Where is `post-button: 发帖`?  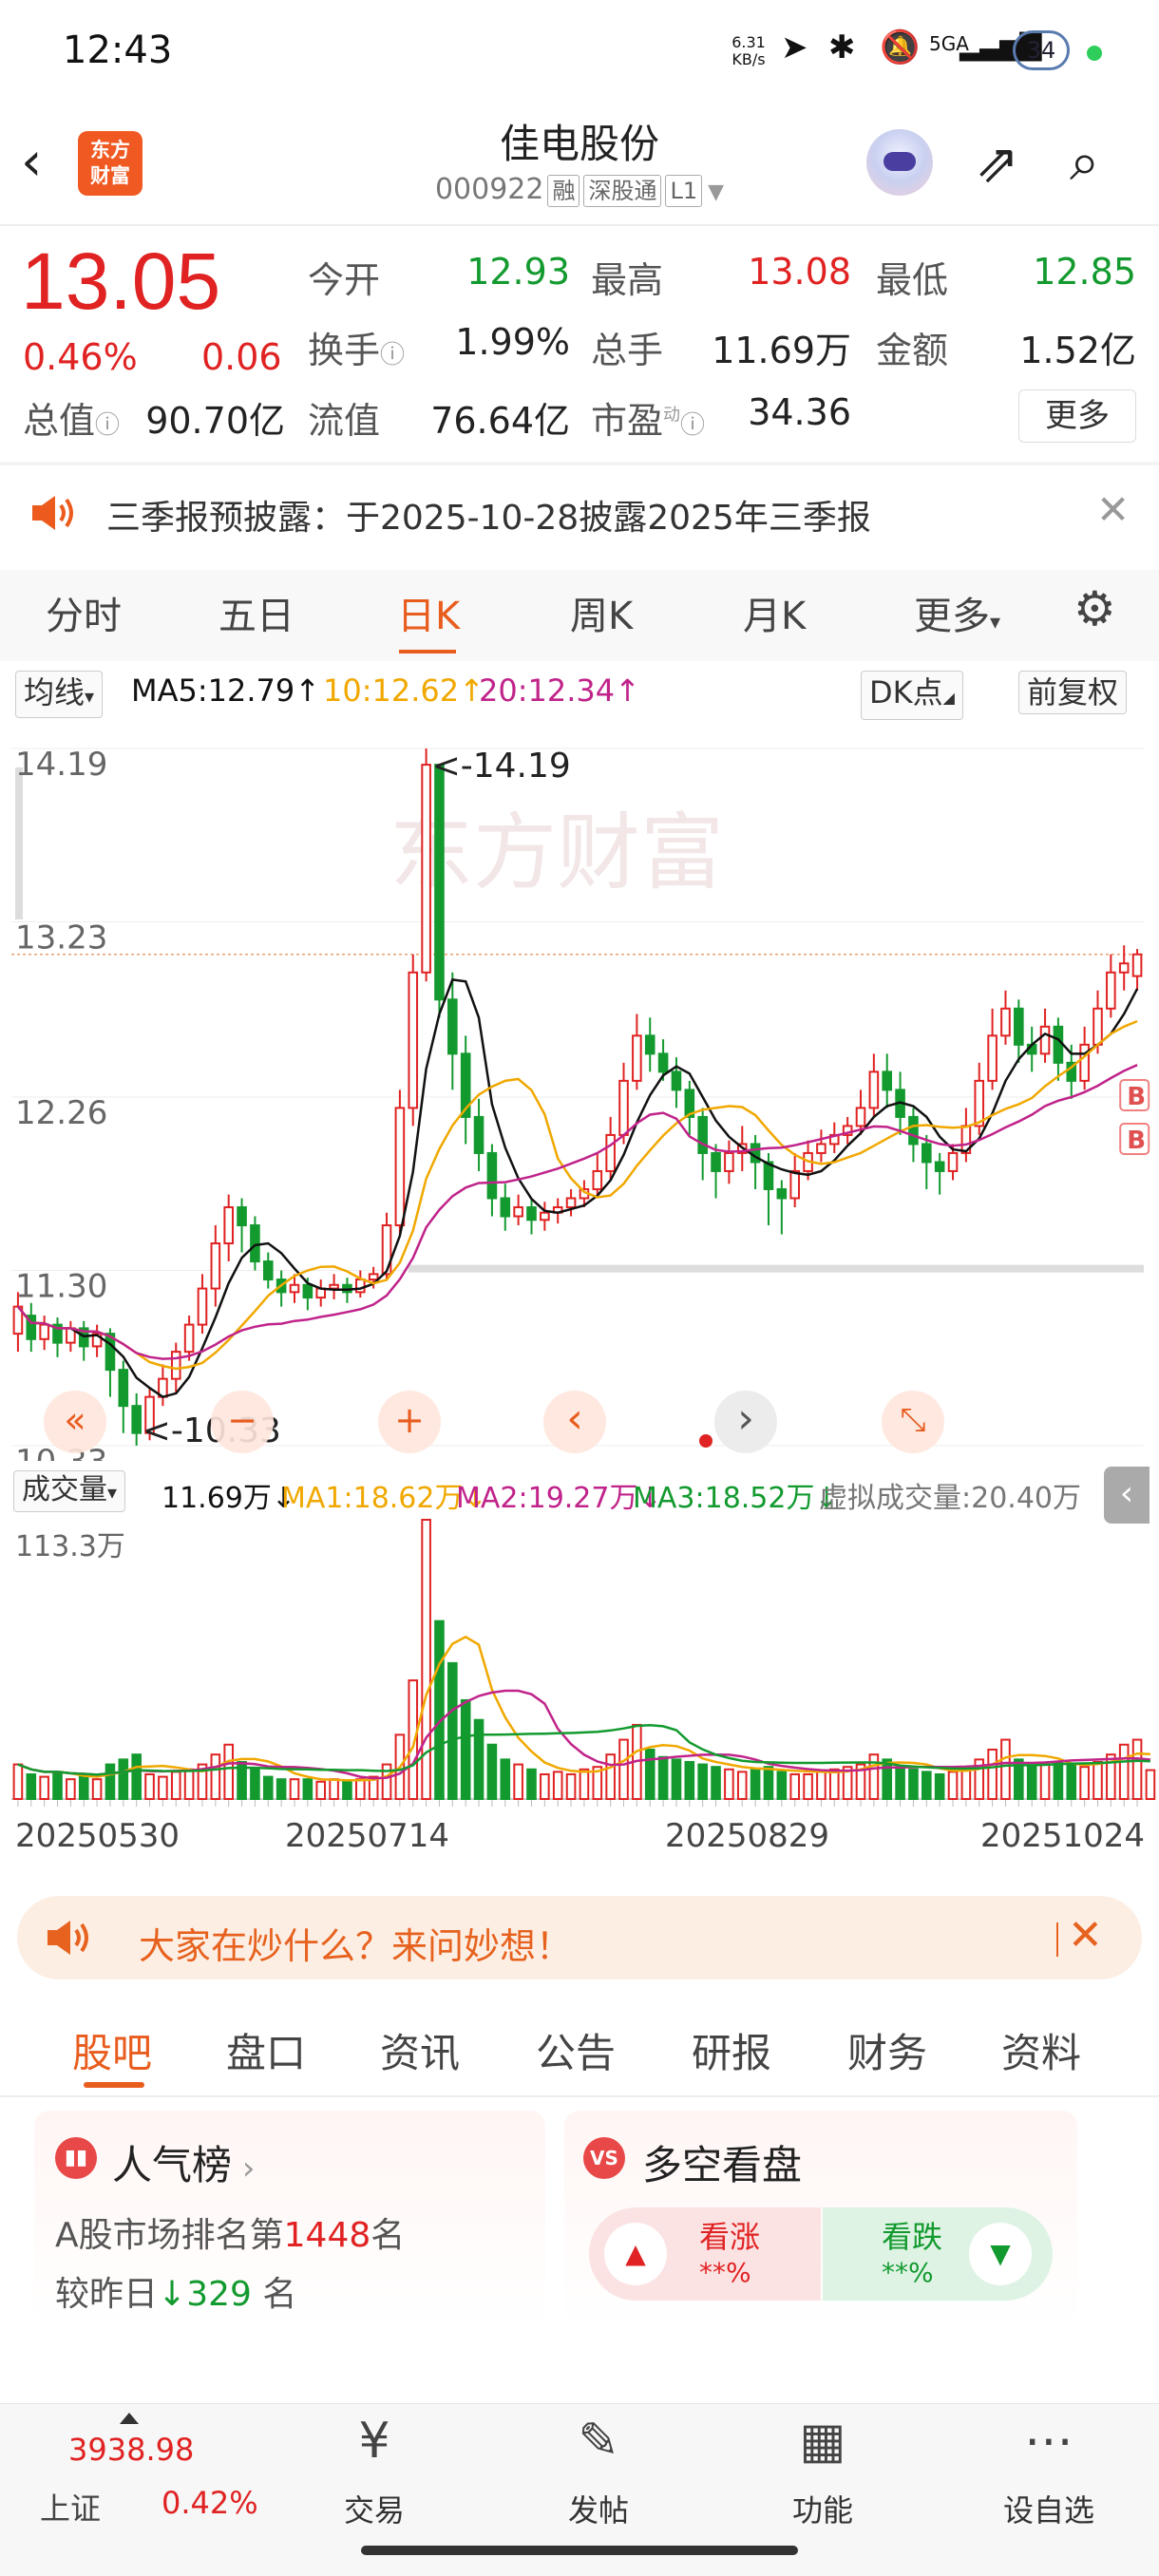 post-button: 发帖 is located at coordinates (599, 2508).